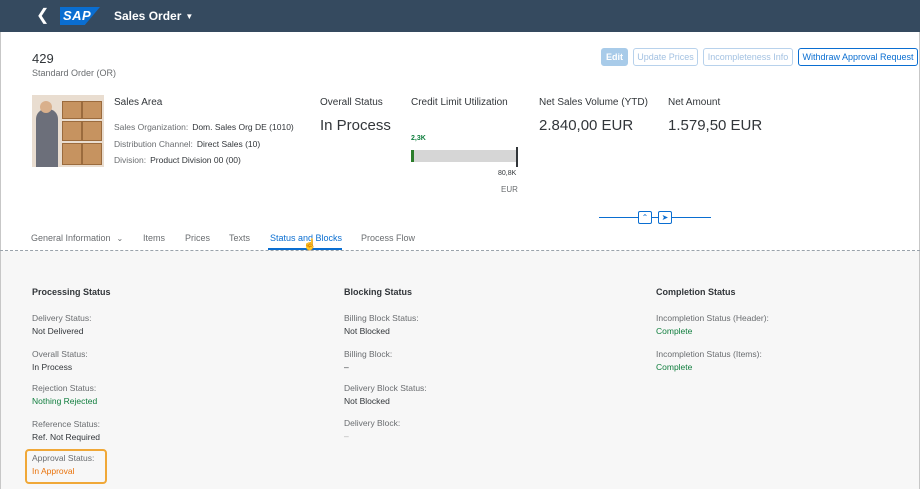 The height and width of the screenshot is (489, 920). I want to click on billing-block-status-label: Billing Block Status:, so click(381, 318).